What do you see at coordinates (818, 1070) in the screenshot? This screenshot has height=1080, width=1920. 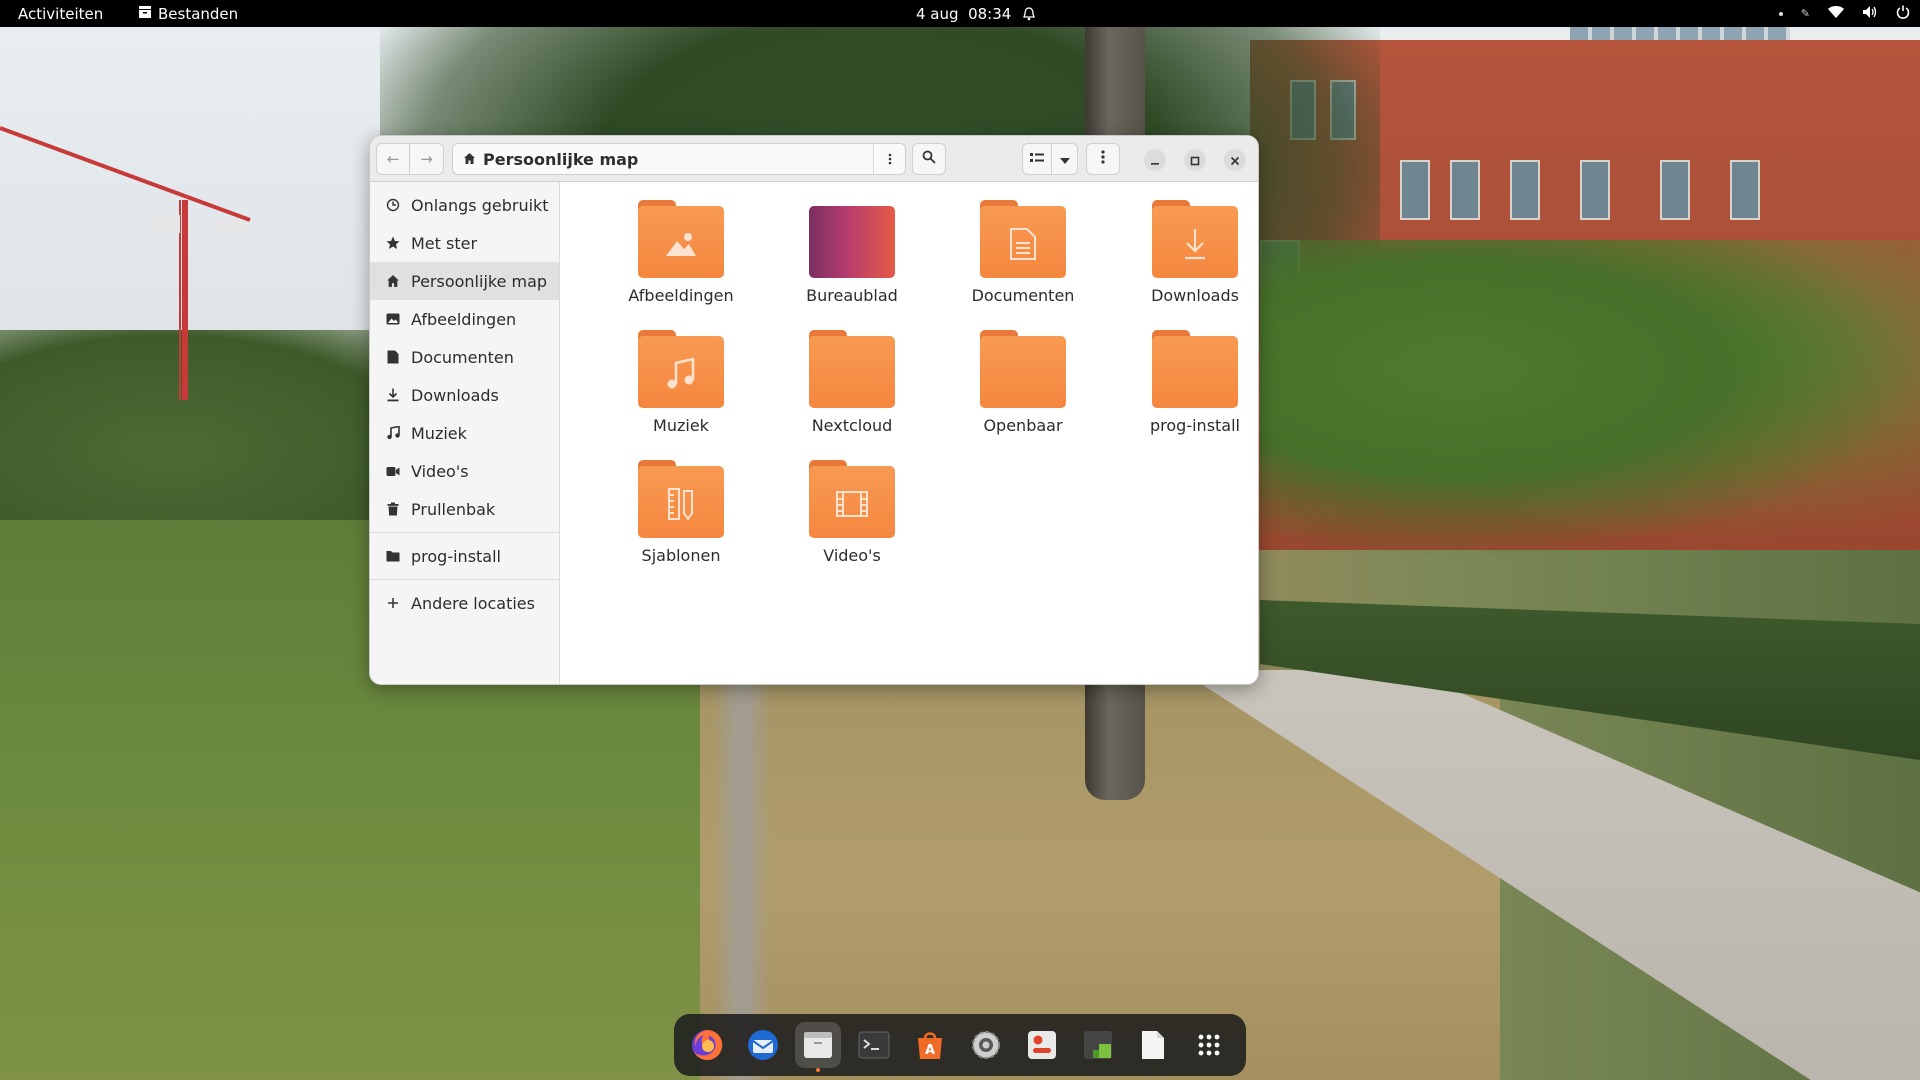 I see `running-indicator` at bounding box center [818, 1070].